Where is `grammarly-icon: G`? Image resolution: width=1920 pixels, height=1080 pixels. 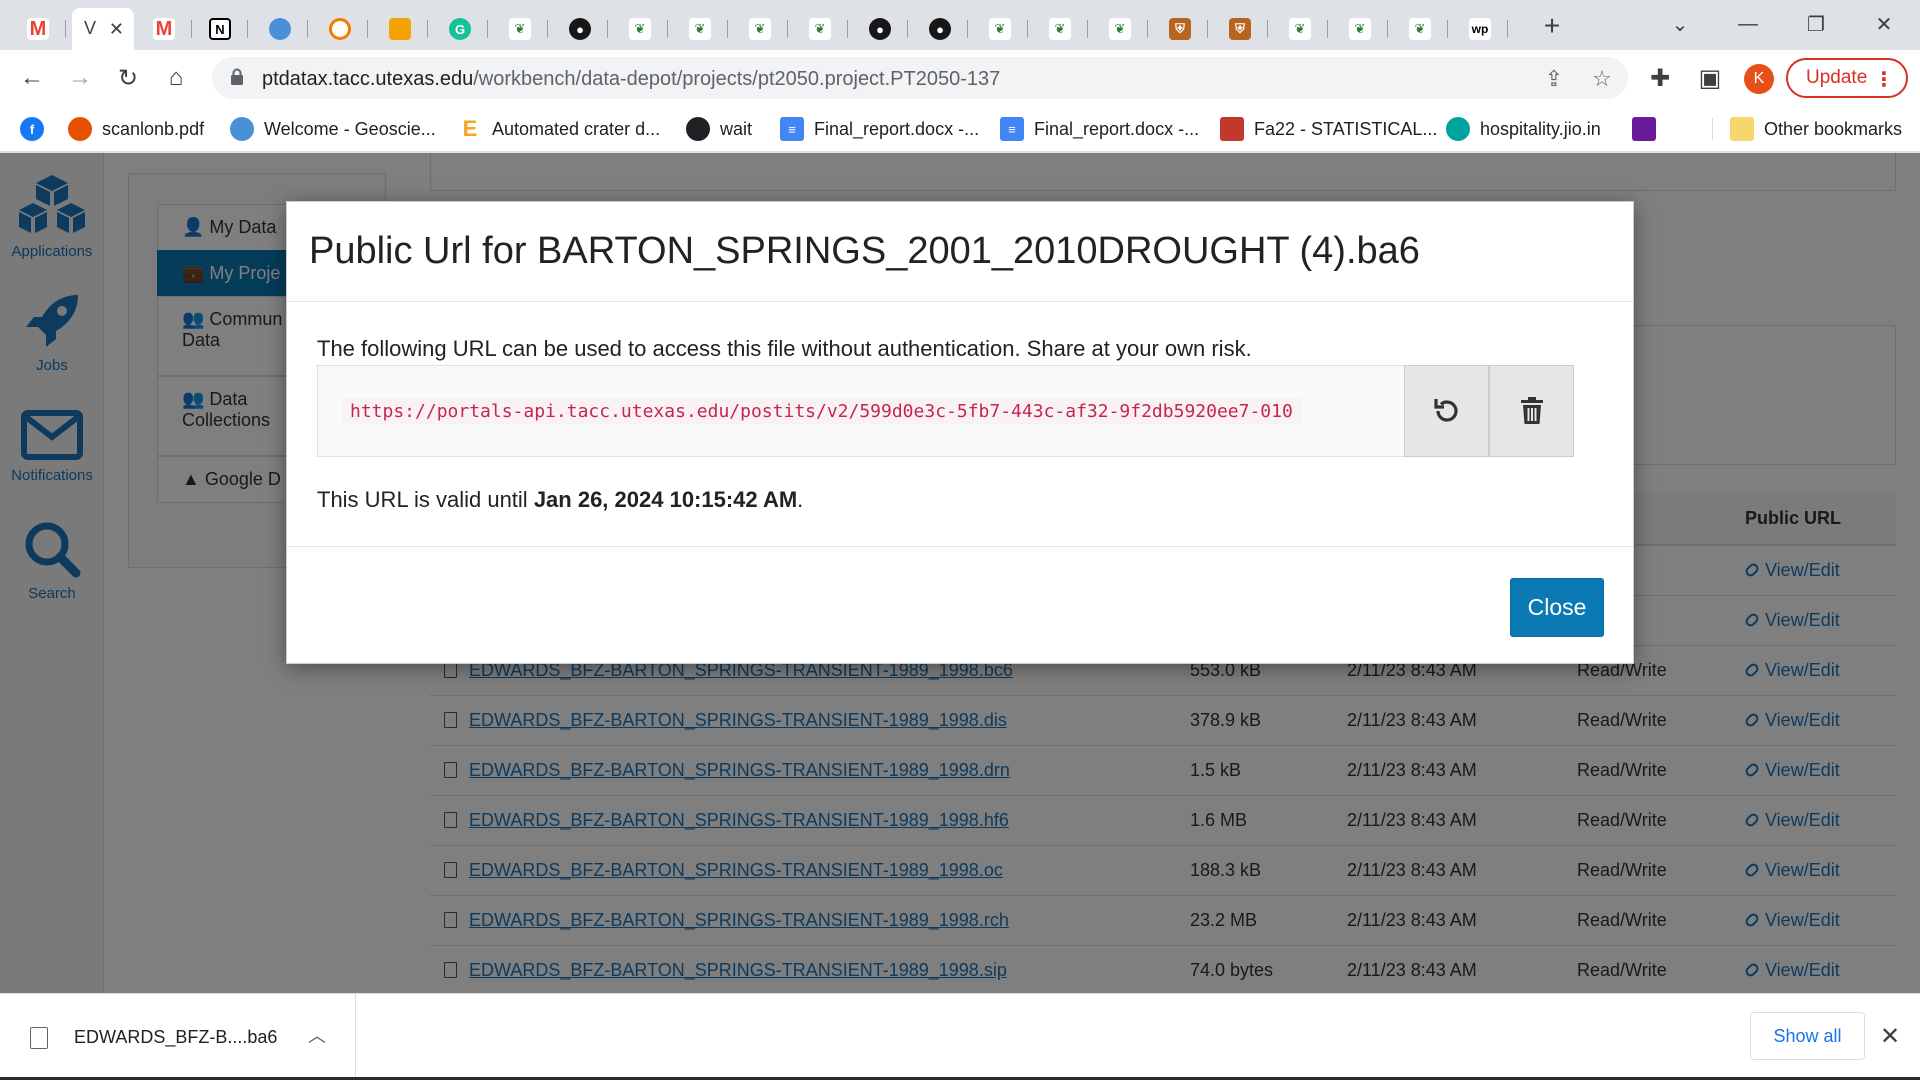
grammarly-icon: G is located at coordinates (460, 29).